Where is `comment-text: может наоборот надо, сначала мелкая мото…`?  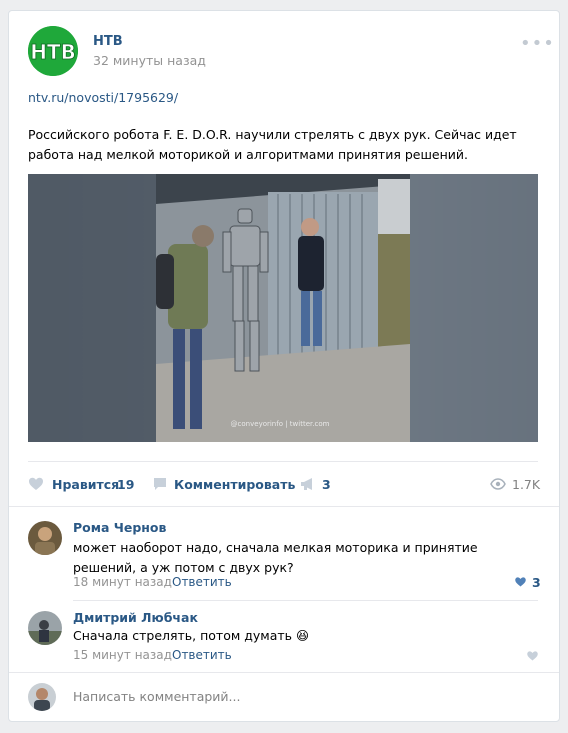 comment-text: может наоборот надо, сначала мелкая мото… is located at coordinates (275, 557).